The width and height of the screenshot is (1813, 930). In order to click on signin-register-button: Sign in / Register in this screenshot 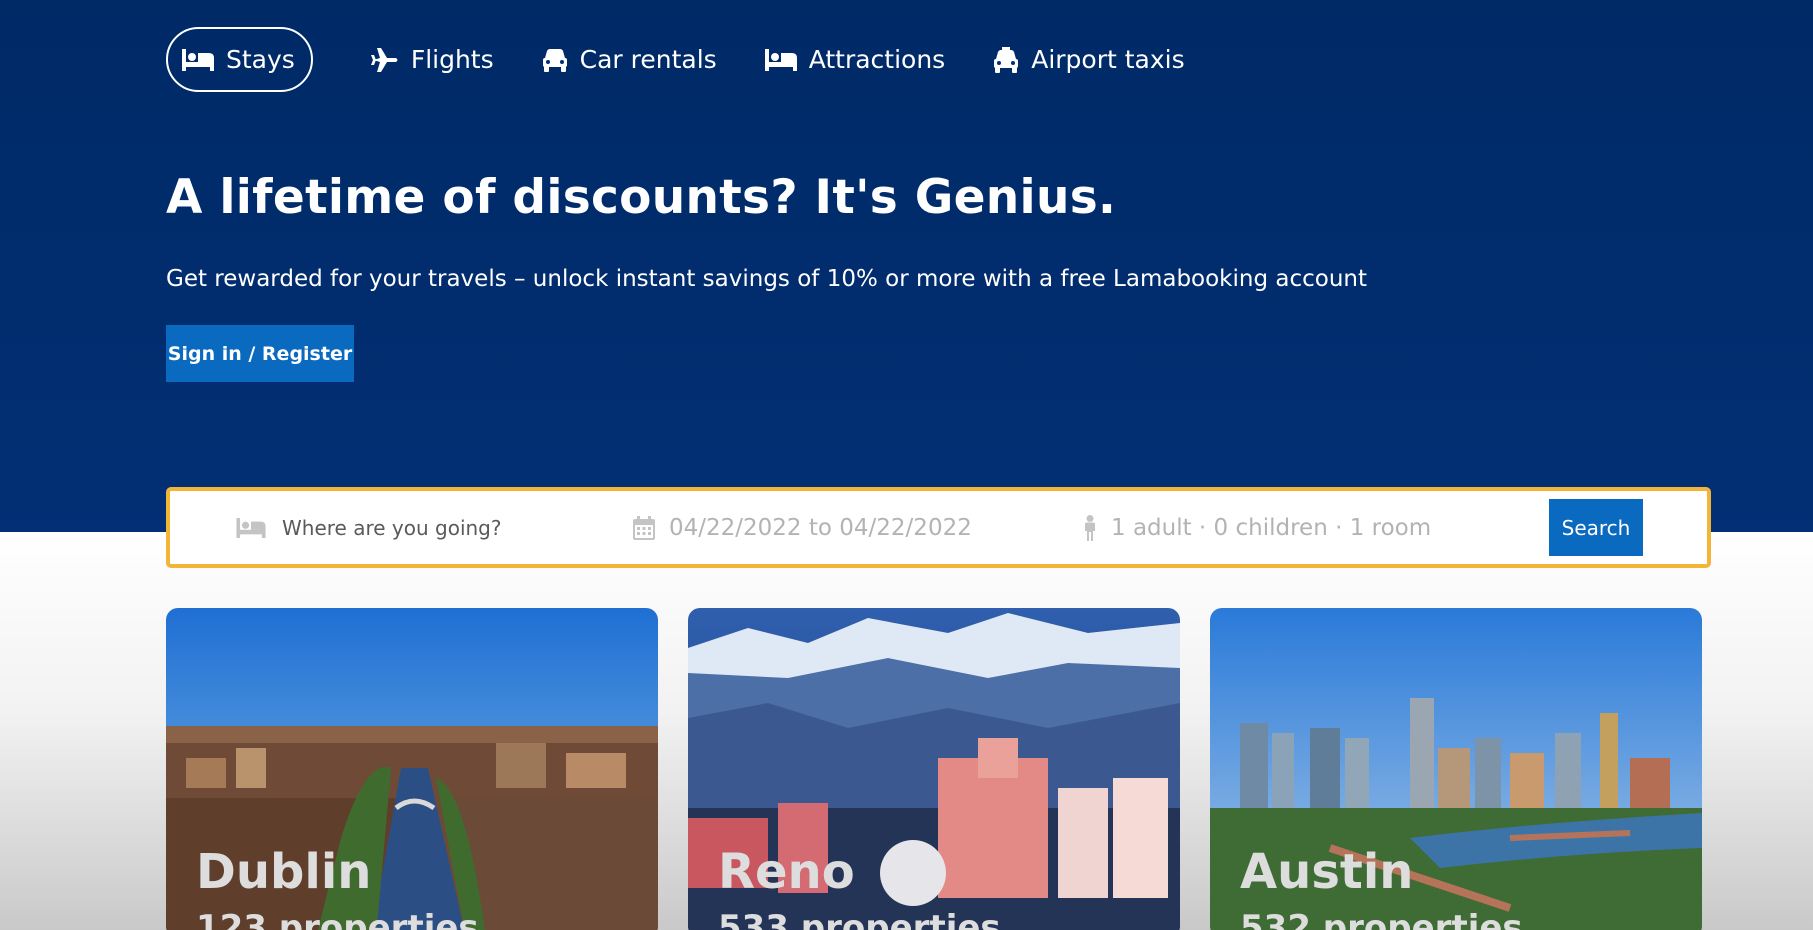, I will do `click(260, 353)`.